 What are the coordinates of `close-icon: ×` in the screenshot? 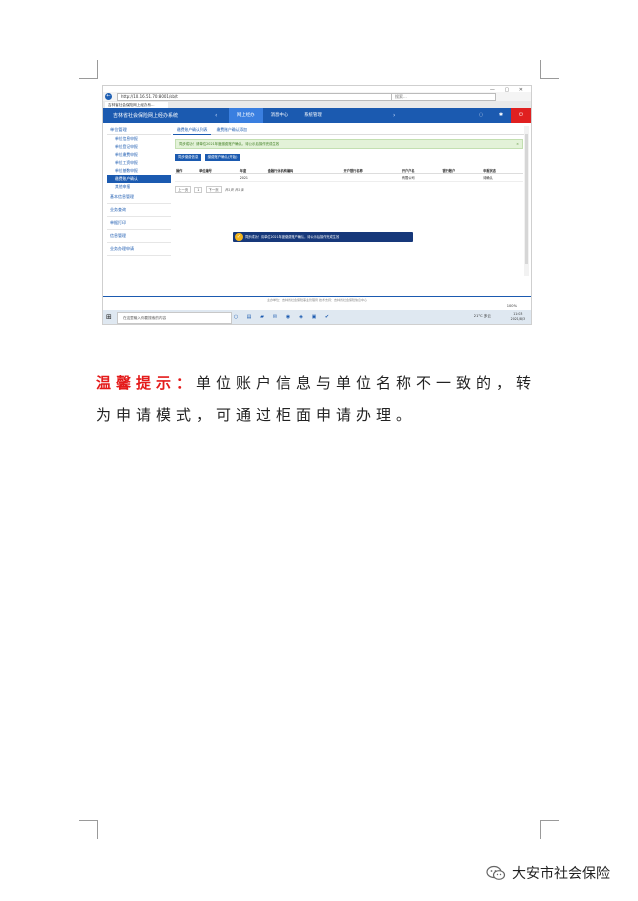 It's located at (517, 144).